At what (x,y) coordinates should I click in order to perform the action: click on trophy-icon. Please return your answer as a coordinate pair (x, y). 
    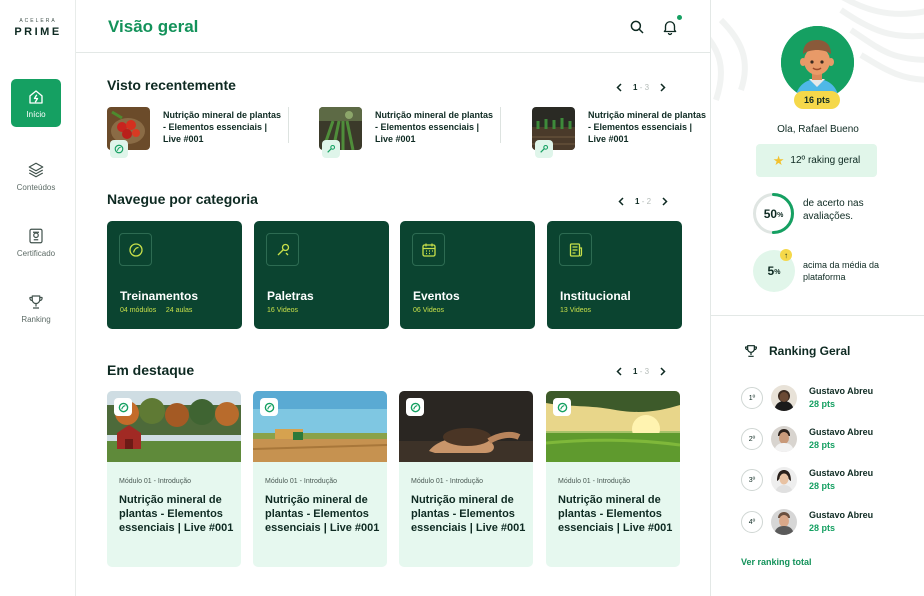
    Looking at the image, I should click on (36, 301).